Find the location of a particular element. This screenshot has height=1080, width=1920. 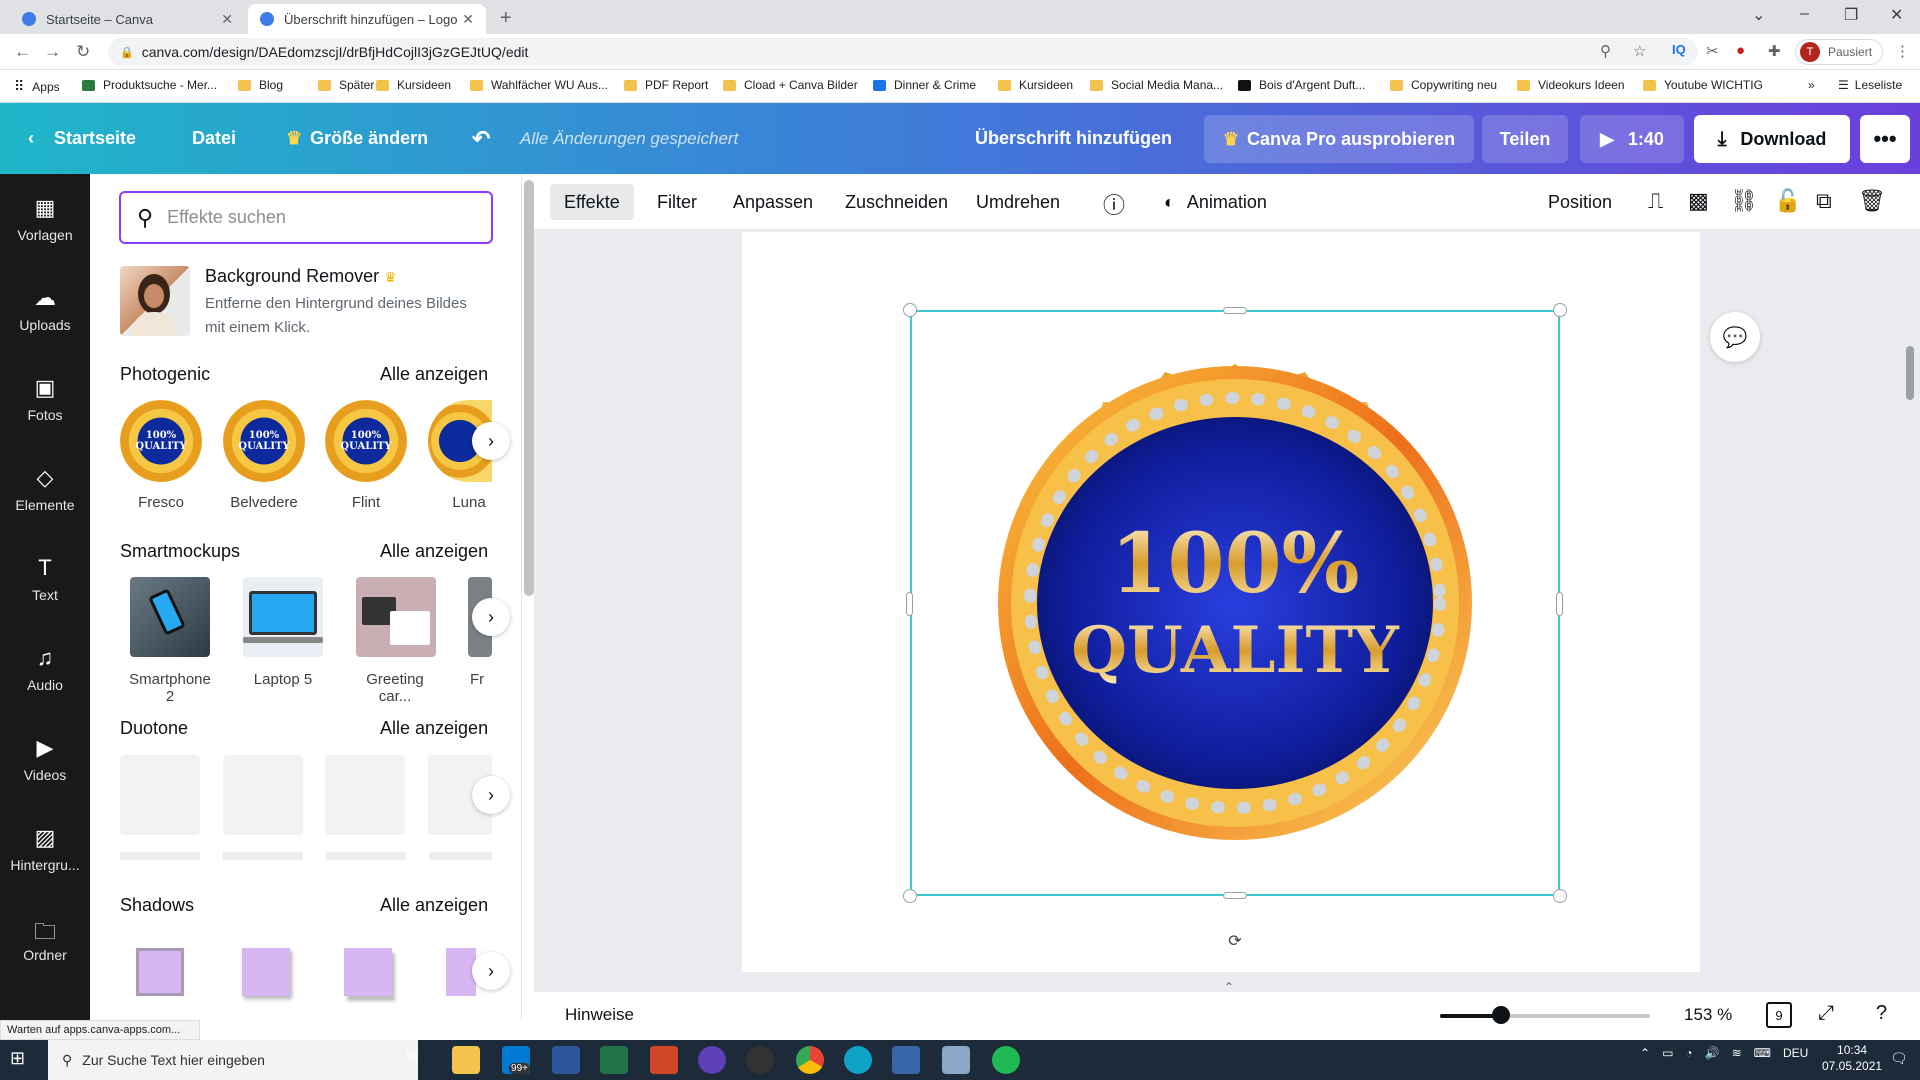

transparency-icon: ▩ is located at coordinates (1698, 201).